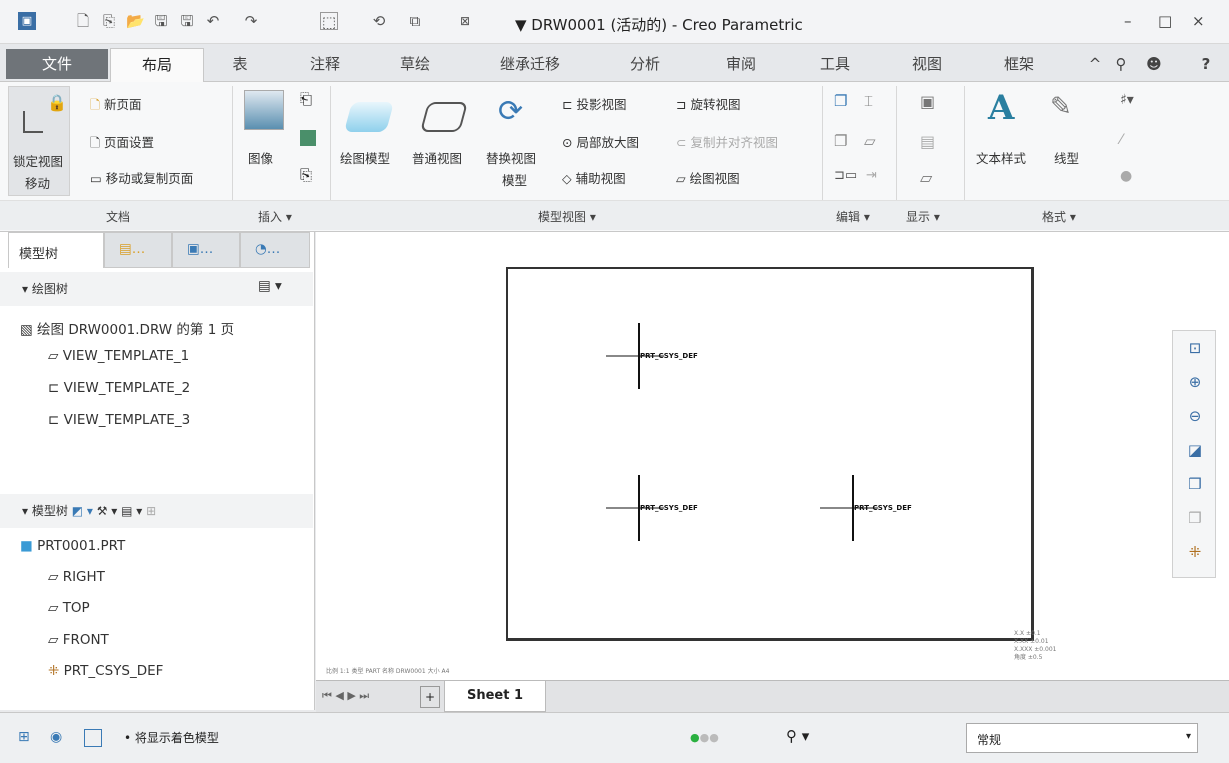  What do you see at coordinates (594, 177) in the screenshot?
I see `auxiliary-view-button: ◇ 辅助视图` at bounding box center [594, 177].